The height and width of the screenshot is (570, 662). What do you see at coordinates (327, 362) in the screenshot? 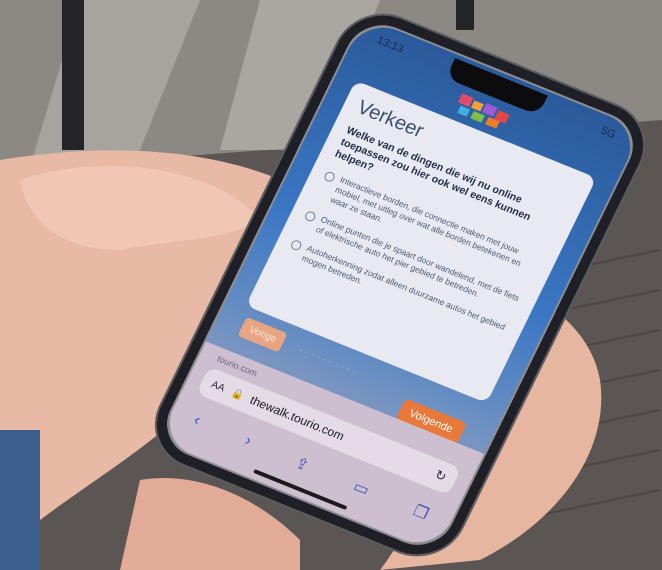
I see `progress-dots: • • • • • • • • • •` at bounding box center [327, 362].